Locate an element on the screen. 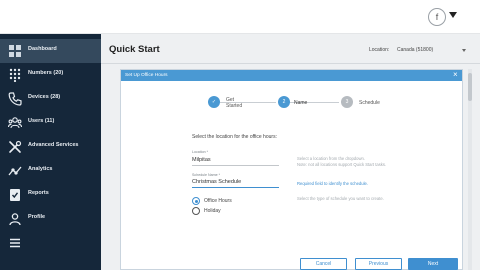 The image size is (480, 270). reports-icon is located at coordinates (15, 195).